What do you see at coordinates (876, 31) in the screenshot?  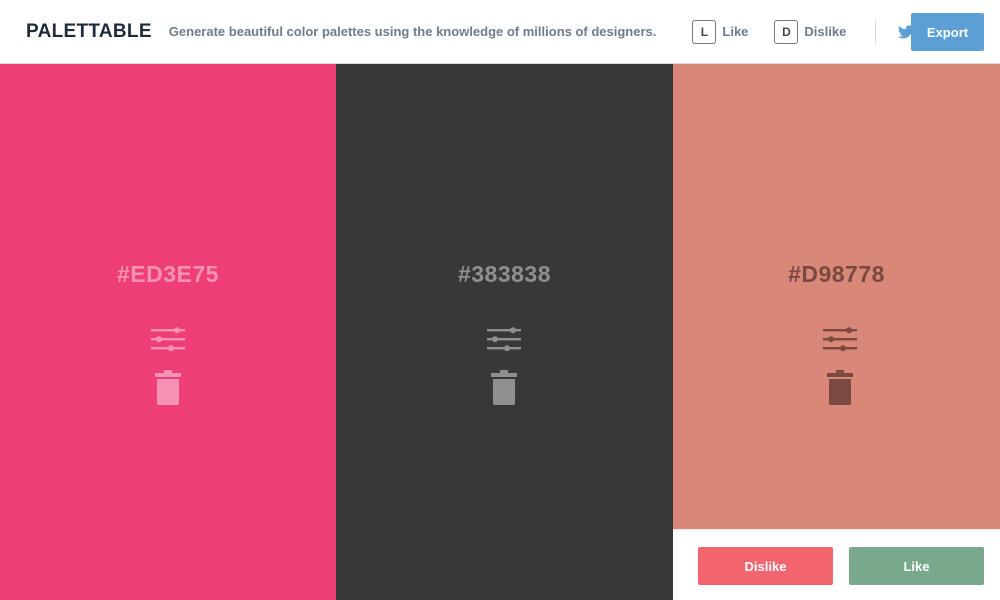 I see `header-divider` at bounding box center [876, 31].